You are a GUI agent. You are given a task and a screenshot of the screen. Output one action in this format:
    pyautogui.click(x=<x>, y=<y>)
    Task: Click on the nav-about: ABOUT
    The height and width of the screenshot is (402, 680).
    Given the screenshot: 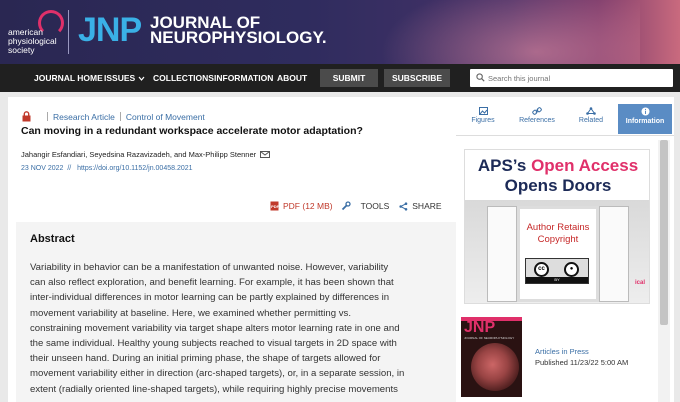 What is the action you would take?
    pyautogui.click(x=292, y=78)
    